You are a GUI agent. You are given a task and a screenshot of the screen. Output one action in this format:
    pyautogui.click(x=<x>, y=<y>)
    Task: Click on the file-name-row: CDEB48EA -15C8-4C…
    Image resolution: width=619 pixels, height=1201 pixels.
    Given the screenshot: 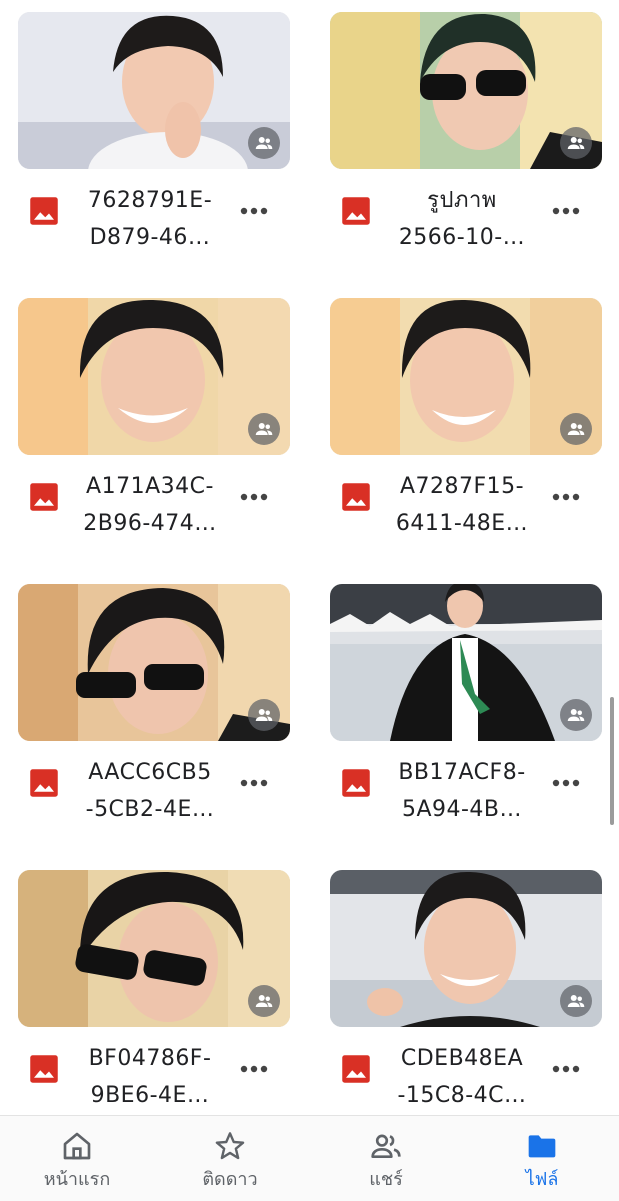 What is the action you would take?
    pyautogui.click(x=466, y=1076)
    